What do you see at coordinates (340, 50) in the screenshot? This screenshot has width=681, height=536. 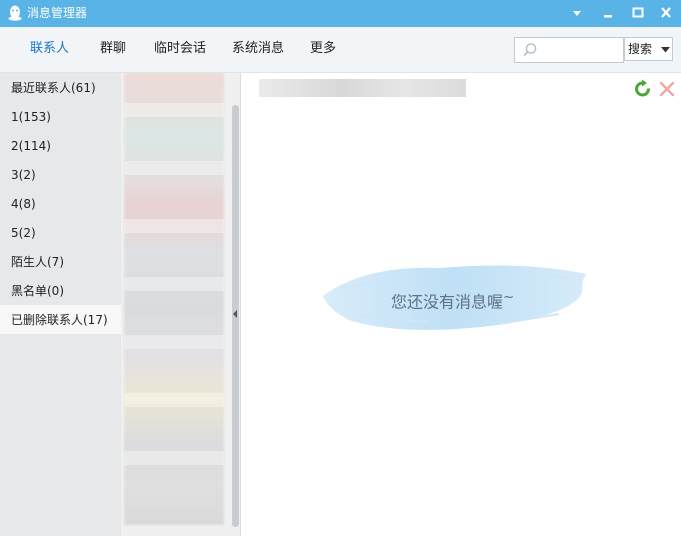 I see `tab-bar: 联系人 群聊 临时会话 系统消息 更多 搜索` at bounding box center [340, 50].